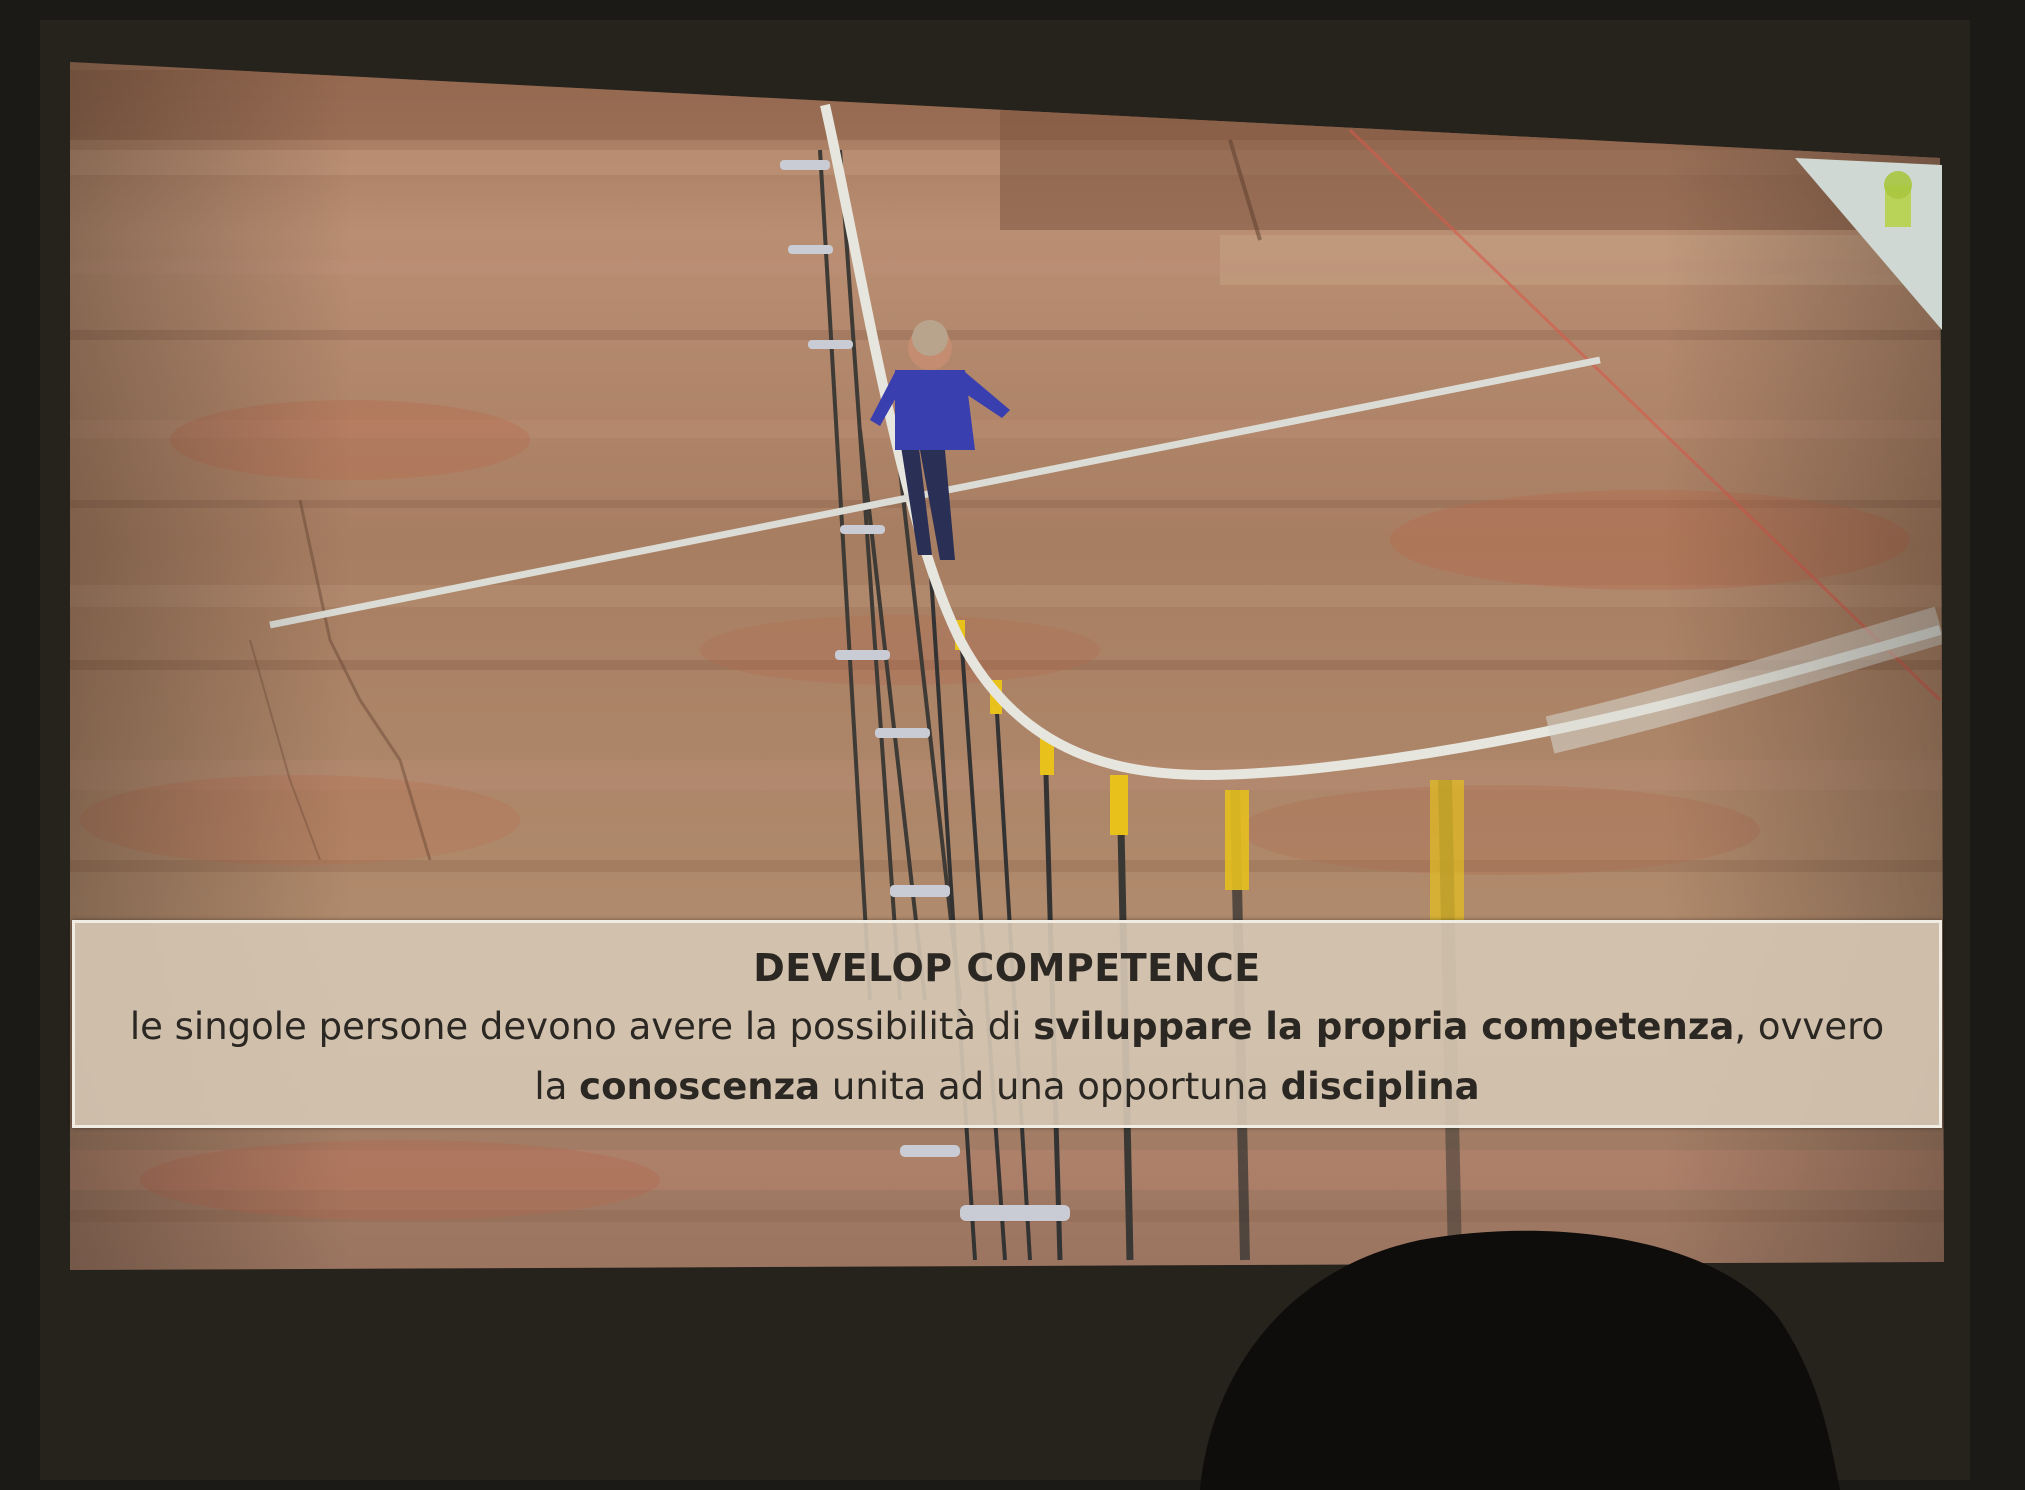  Describe the element at coordinates (700, 1086) in the screenshot. I see `caption-bold-knowledge: conoscenza` at that location.